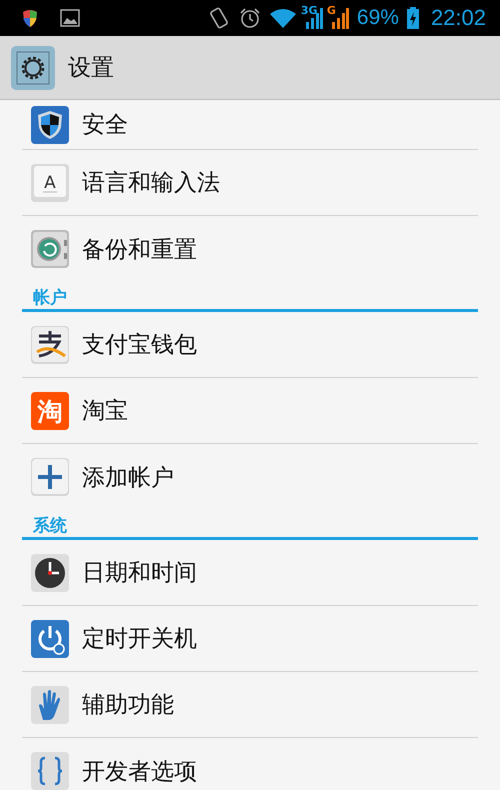 Image resolution: width=500 pixels, height=790 pixels. I want to click on settings-icon, so click(33, 68).